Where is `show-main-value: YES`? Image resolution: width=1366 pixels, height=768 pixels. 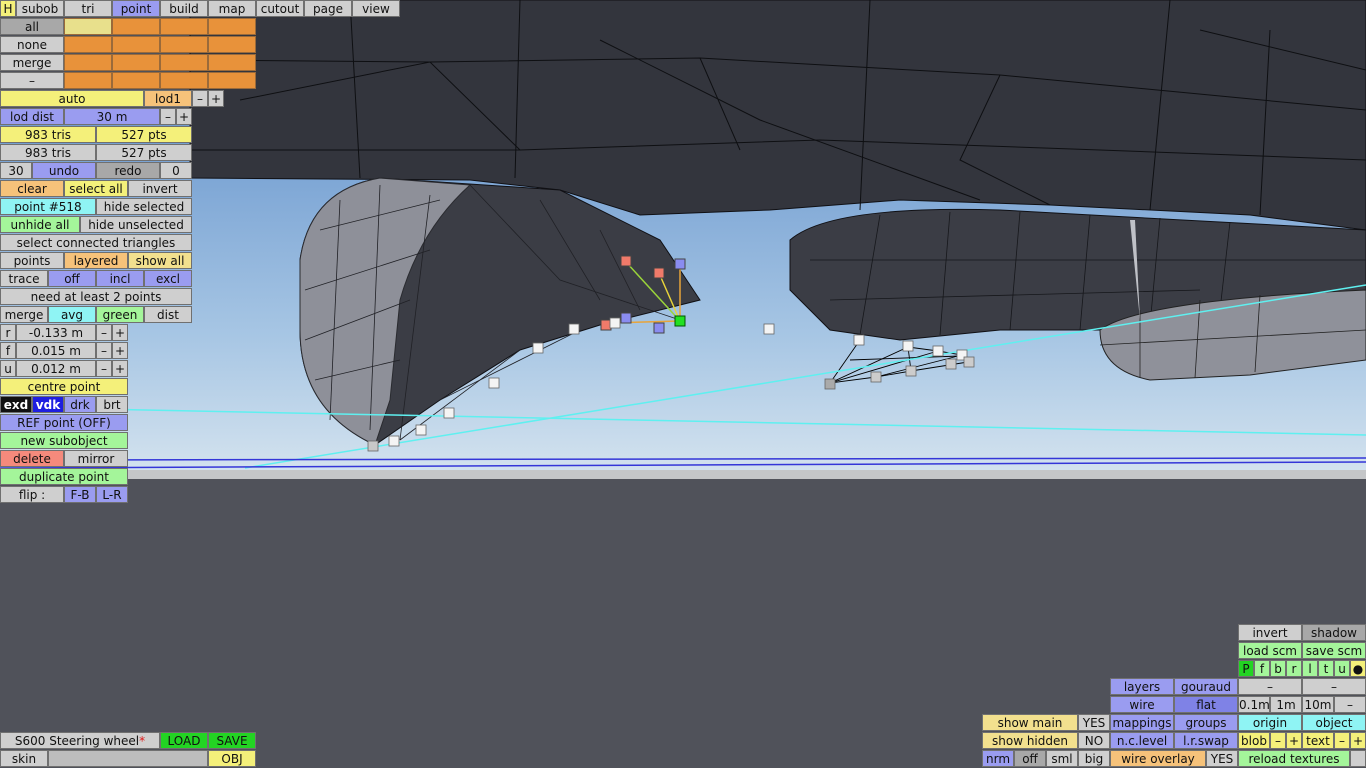 show-main-value: YES is located at coordinates (1094, 722).